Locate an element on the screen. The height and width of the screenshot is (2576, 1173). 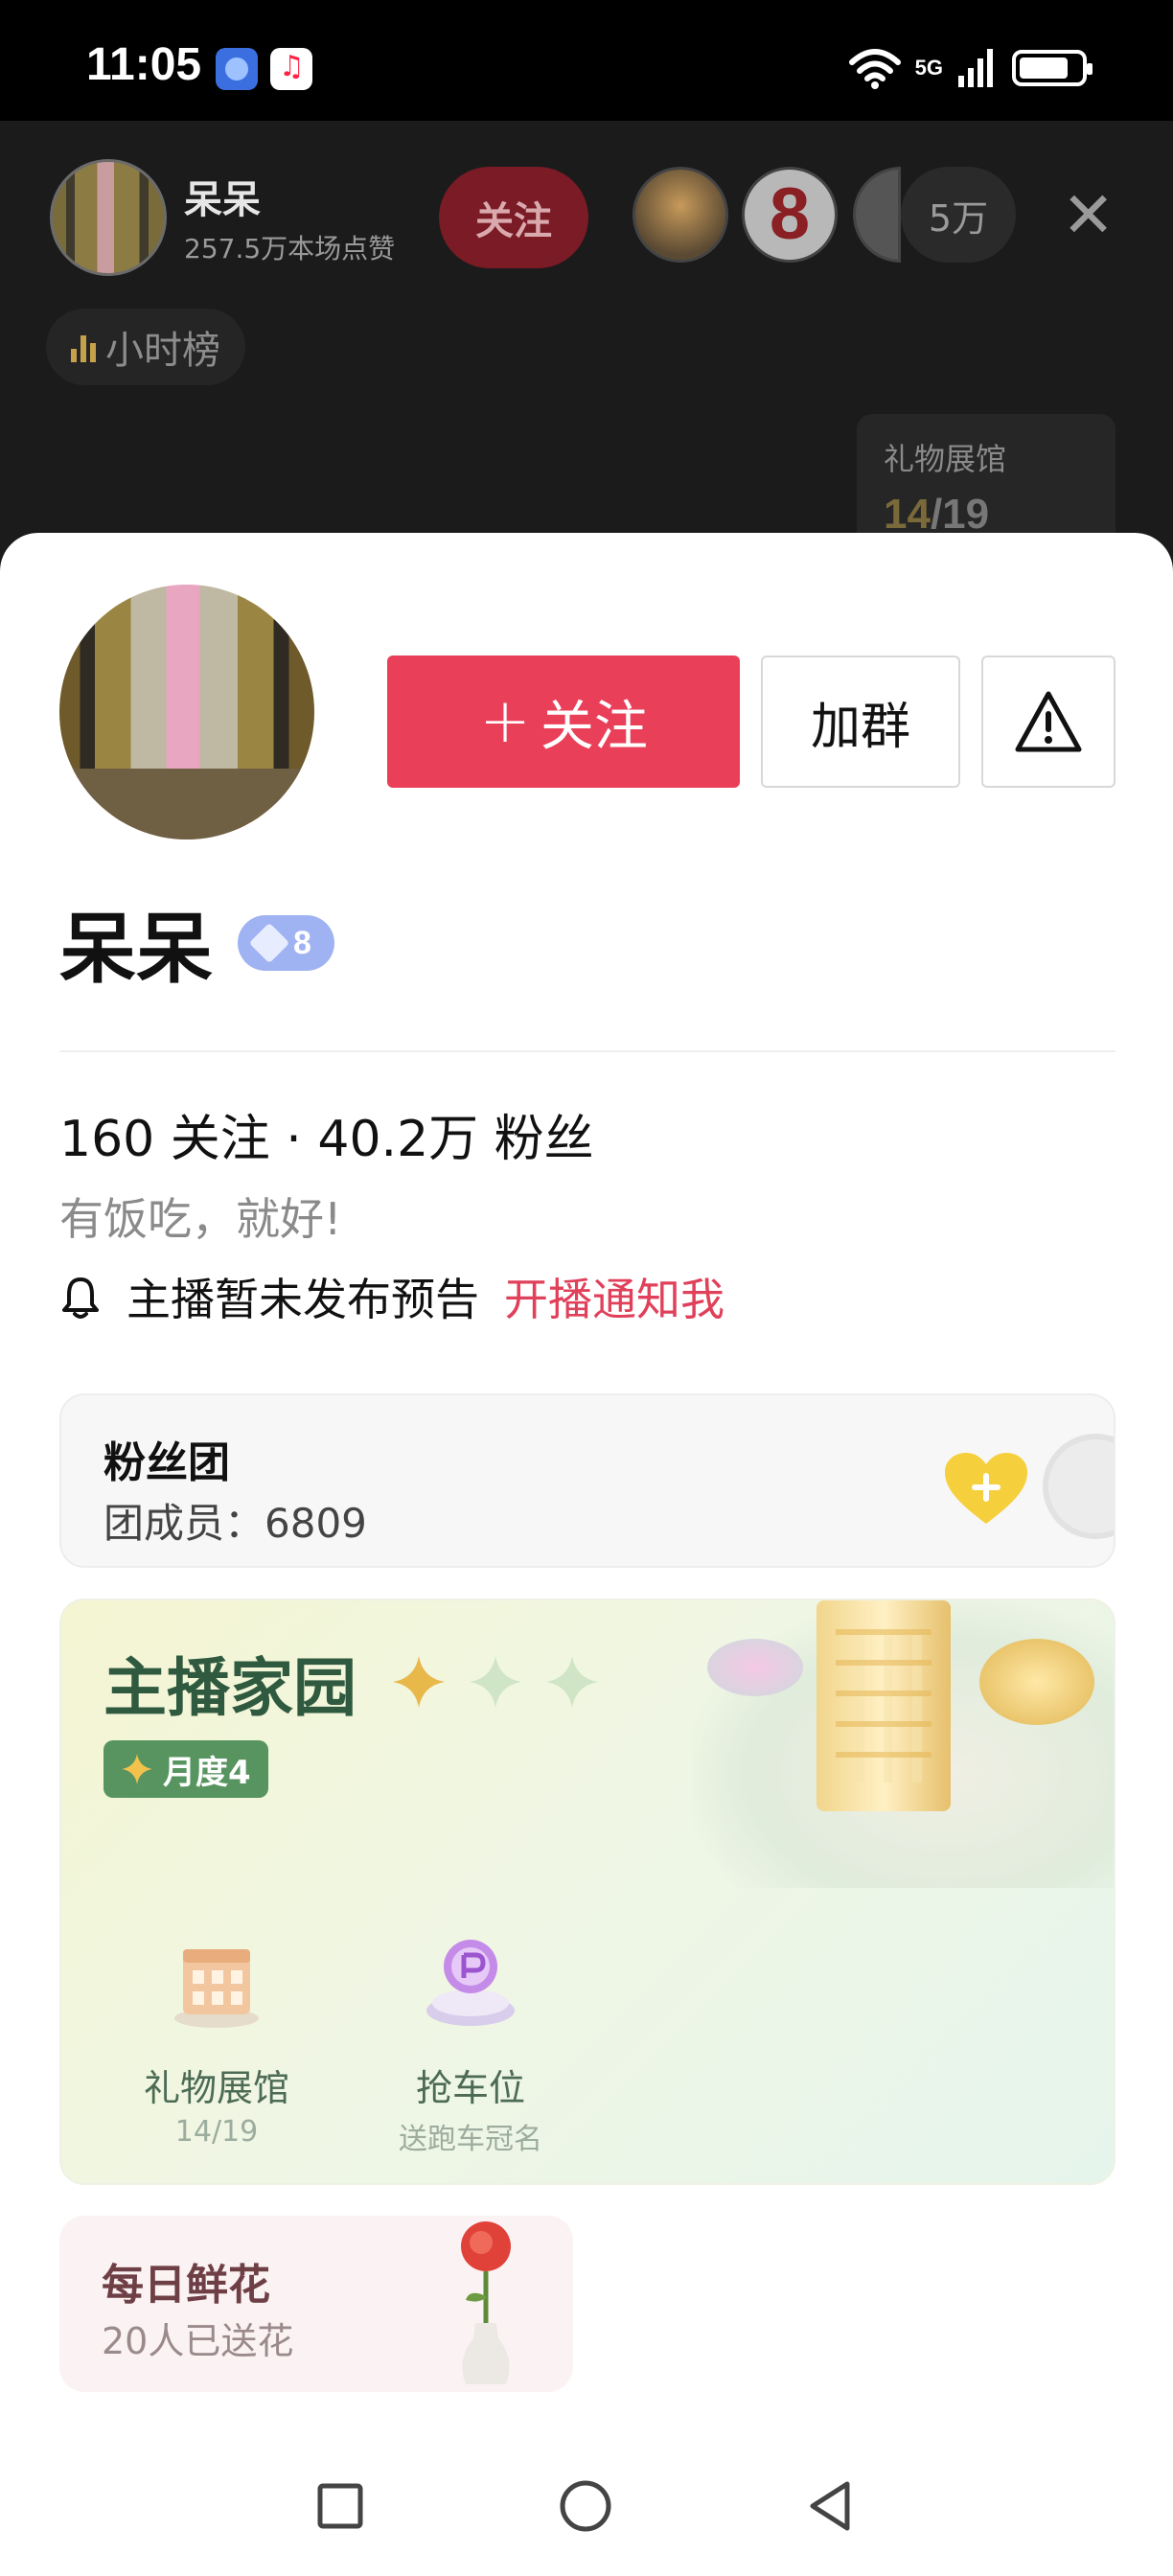
bell-icon is located at coordinates (80, 1298).